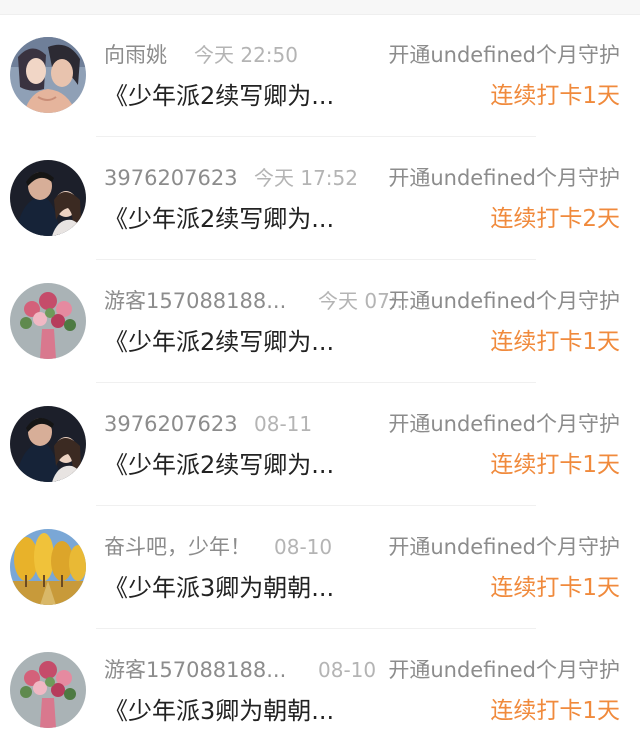 The width and height of the screenshot is (640, 750). I want to click on top-bar, so click(320, 7).